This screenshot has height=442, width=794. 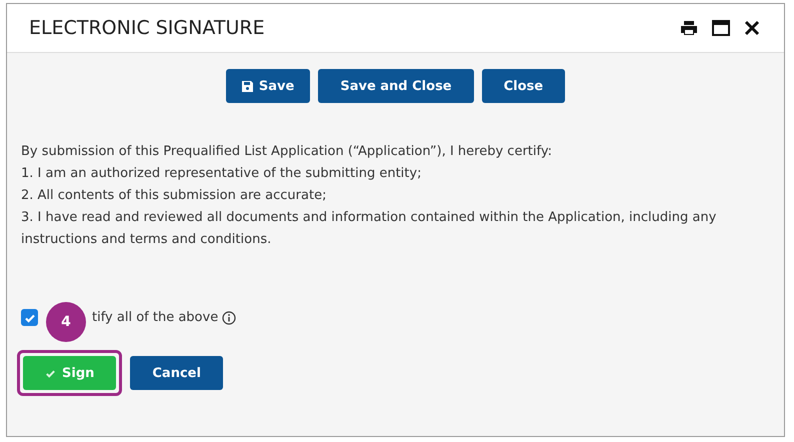 I want to click on statement-text: By submission of this Prequalified List Application (“Application”), I hereby certify:, so click(x=287, y=152).